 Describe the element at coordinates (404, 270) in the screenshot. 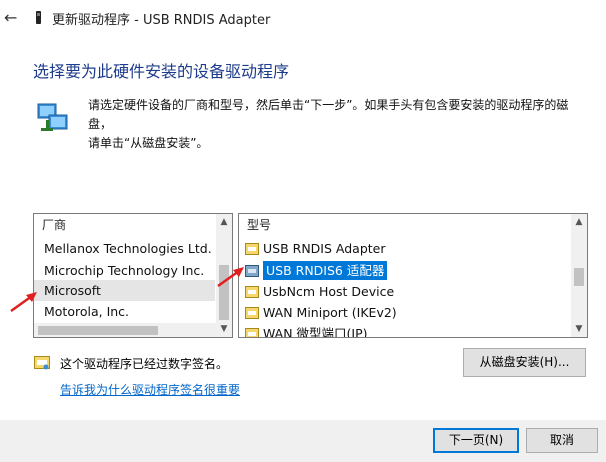

I see `model-item-selected: USB RNDIS6 适配器` at that location.